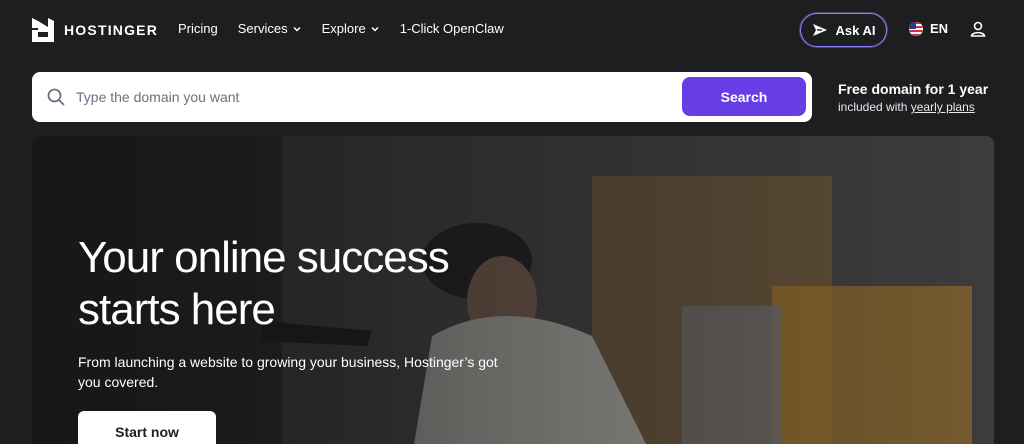  I want to click on search-button: Search, so click(744, 96).